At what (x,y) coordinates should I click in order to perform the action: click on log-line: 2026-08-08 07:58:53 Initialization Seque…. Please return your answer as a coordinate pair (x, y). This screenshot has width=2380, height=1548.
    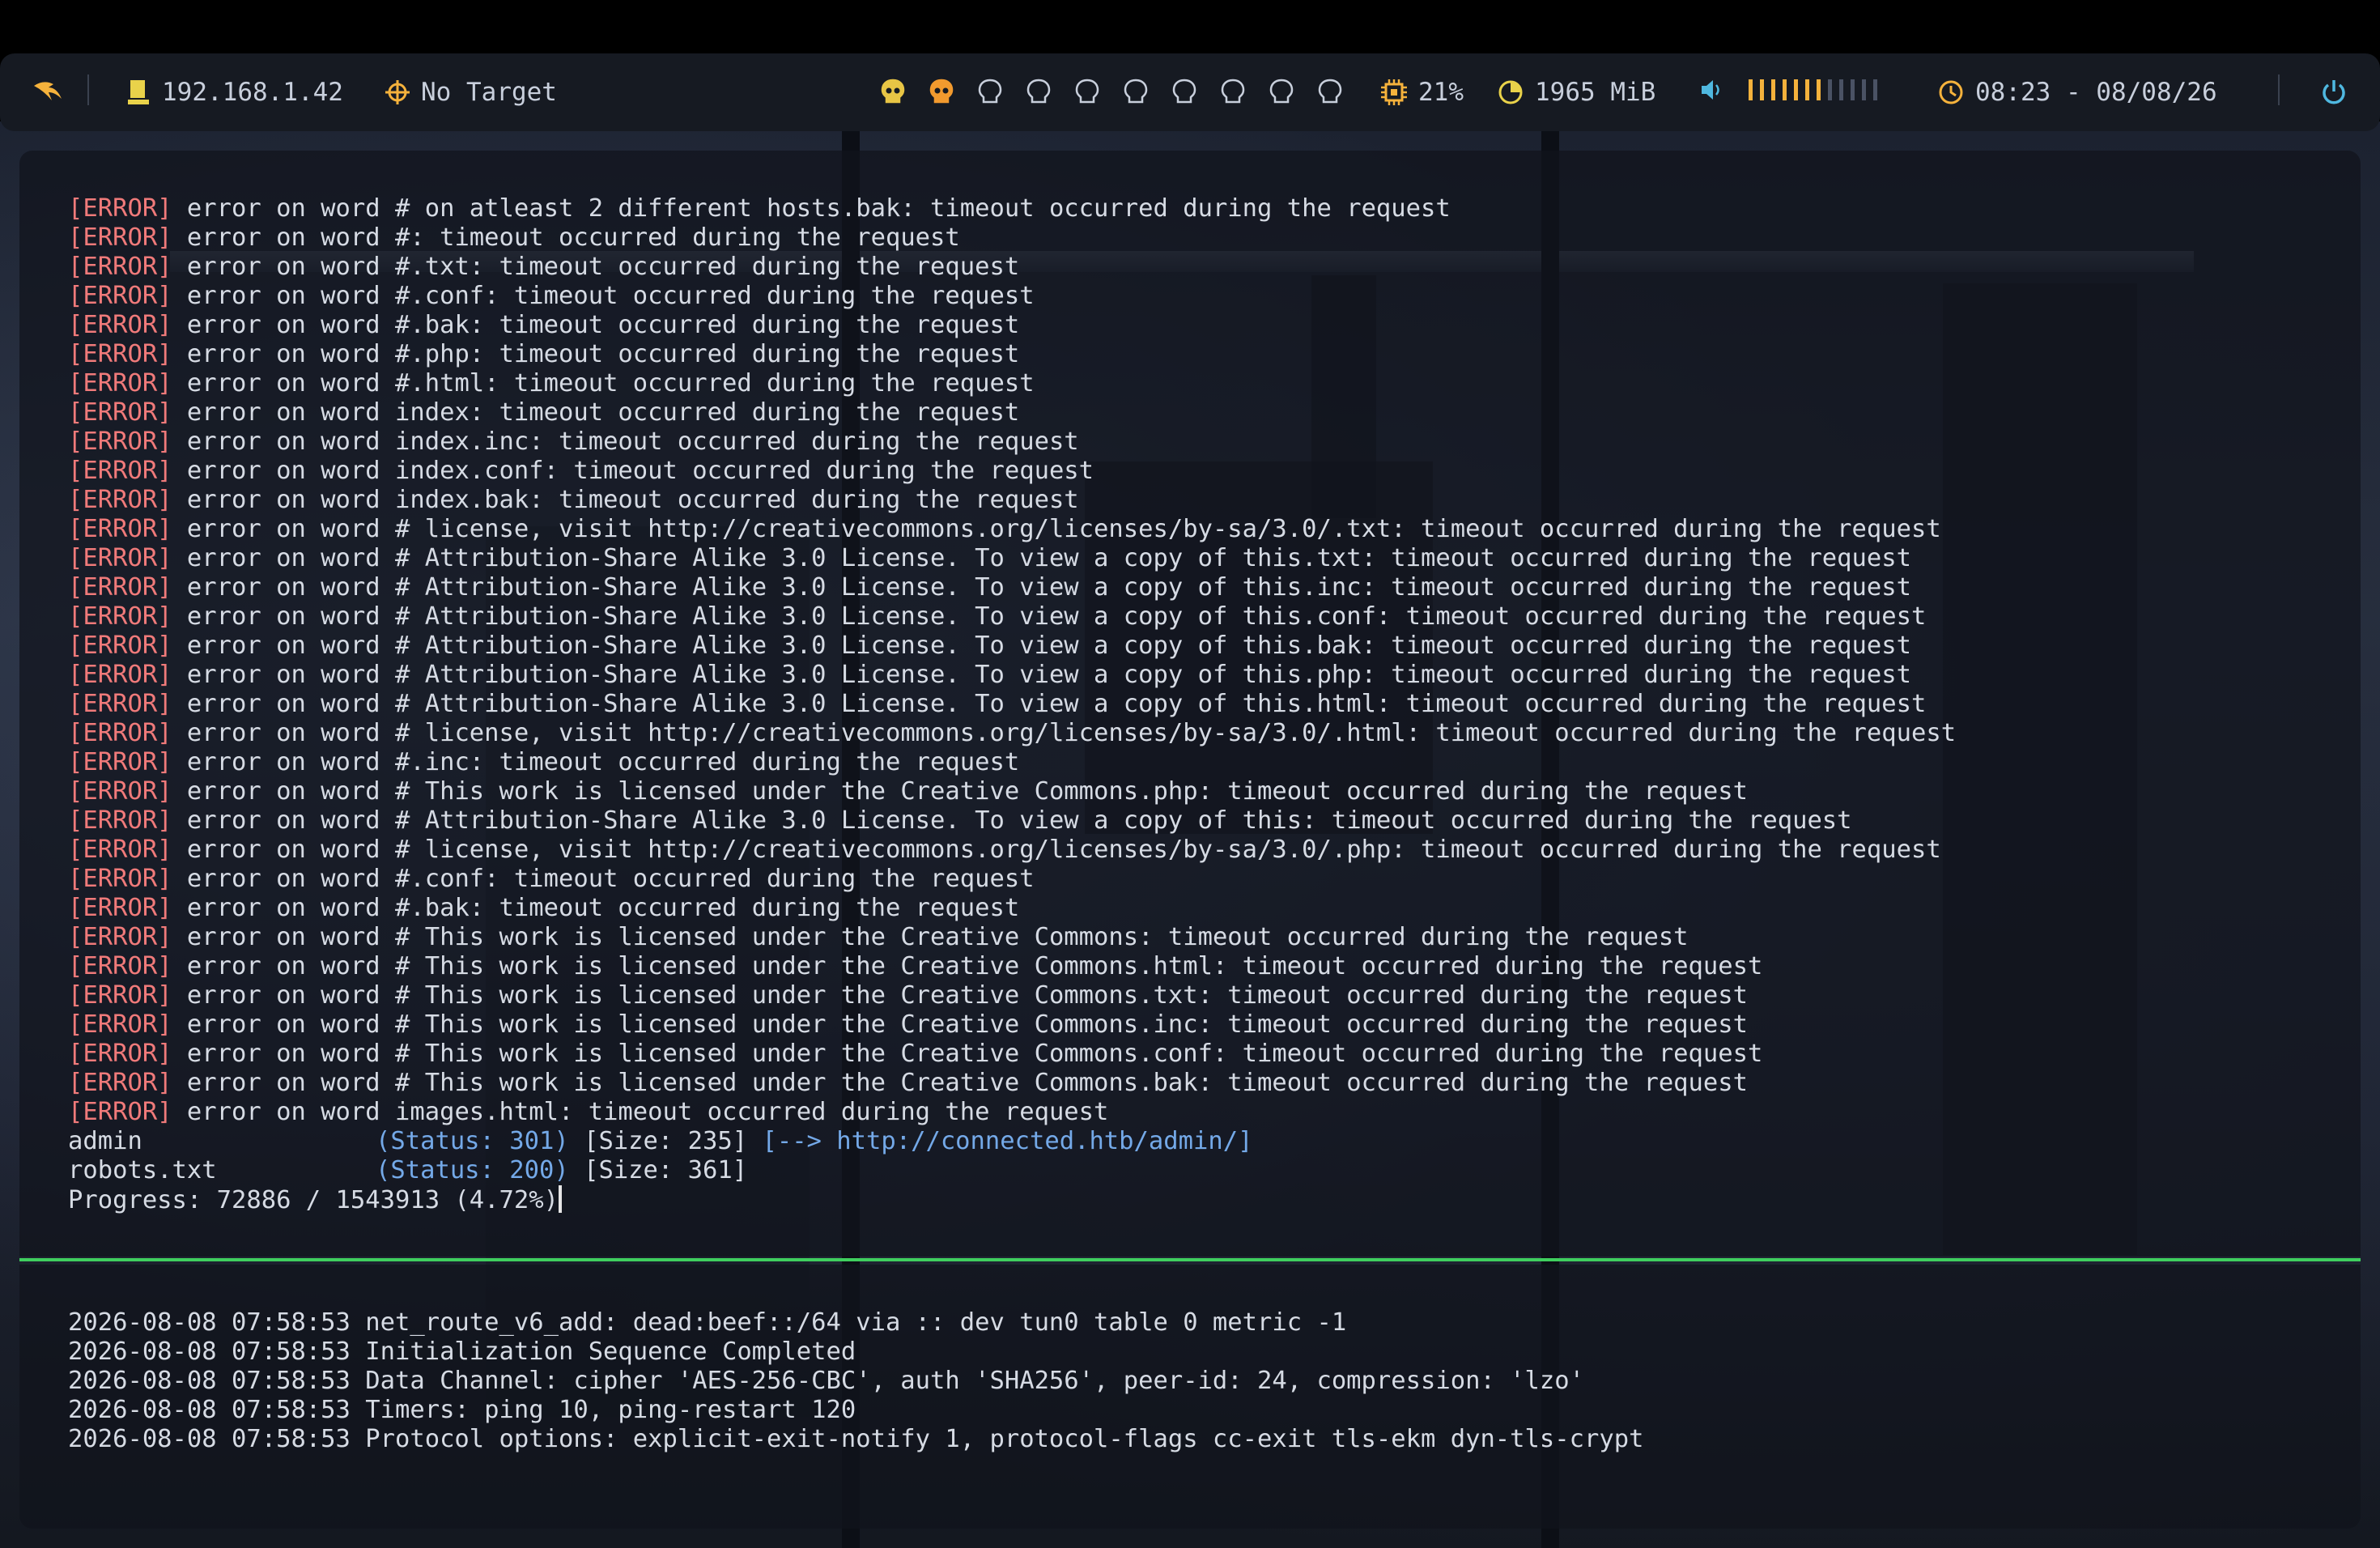
    Looking at the image, I should click on (462, 1352).